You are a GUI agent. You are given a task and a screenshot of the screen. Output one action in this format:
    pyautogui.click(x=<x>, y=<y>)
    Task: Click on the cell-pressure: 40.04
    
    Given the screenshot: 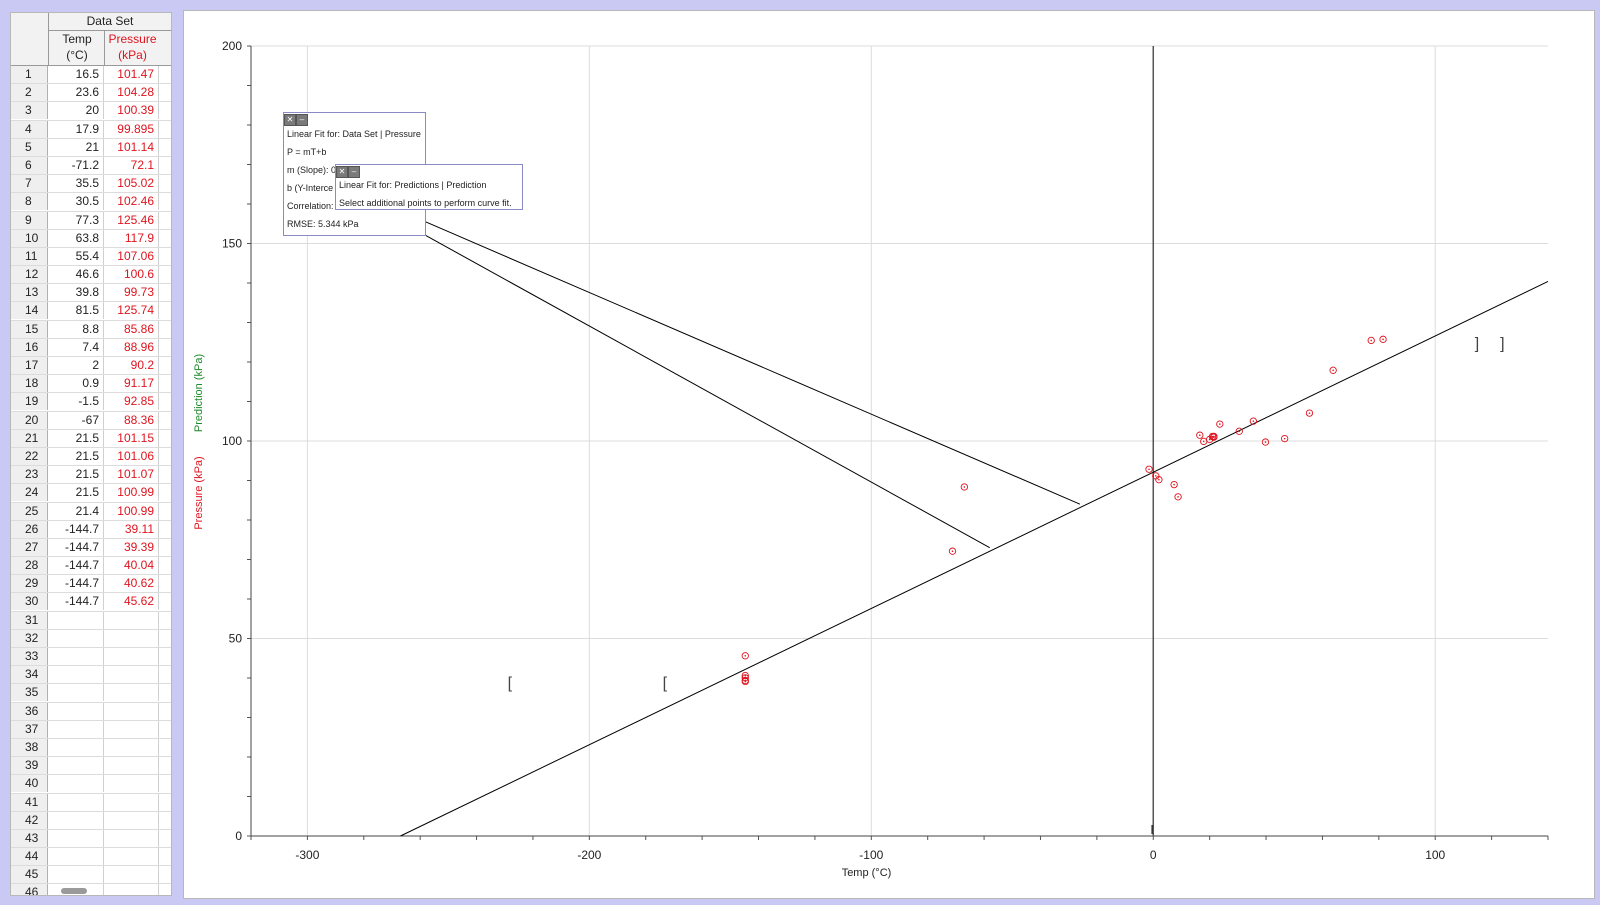 What is the action you would take?
    pyautogui.click(x=131, y=566)
    